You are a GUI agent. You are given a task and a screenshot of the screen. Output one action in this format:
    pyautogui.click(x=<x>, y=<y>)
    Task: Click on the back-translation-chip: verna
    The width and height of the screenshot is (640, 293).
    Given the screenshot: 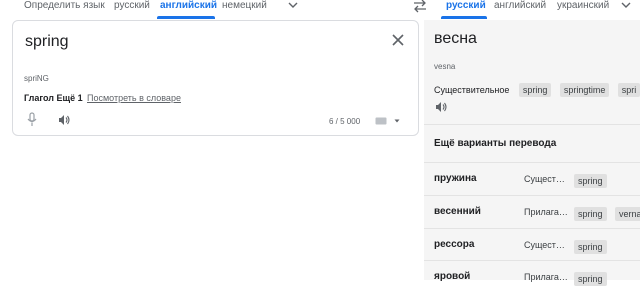 What is the action you would take?
    pyautogui.click(x=627, y=214)
    